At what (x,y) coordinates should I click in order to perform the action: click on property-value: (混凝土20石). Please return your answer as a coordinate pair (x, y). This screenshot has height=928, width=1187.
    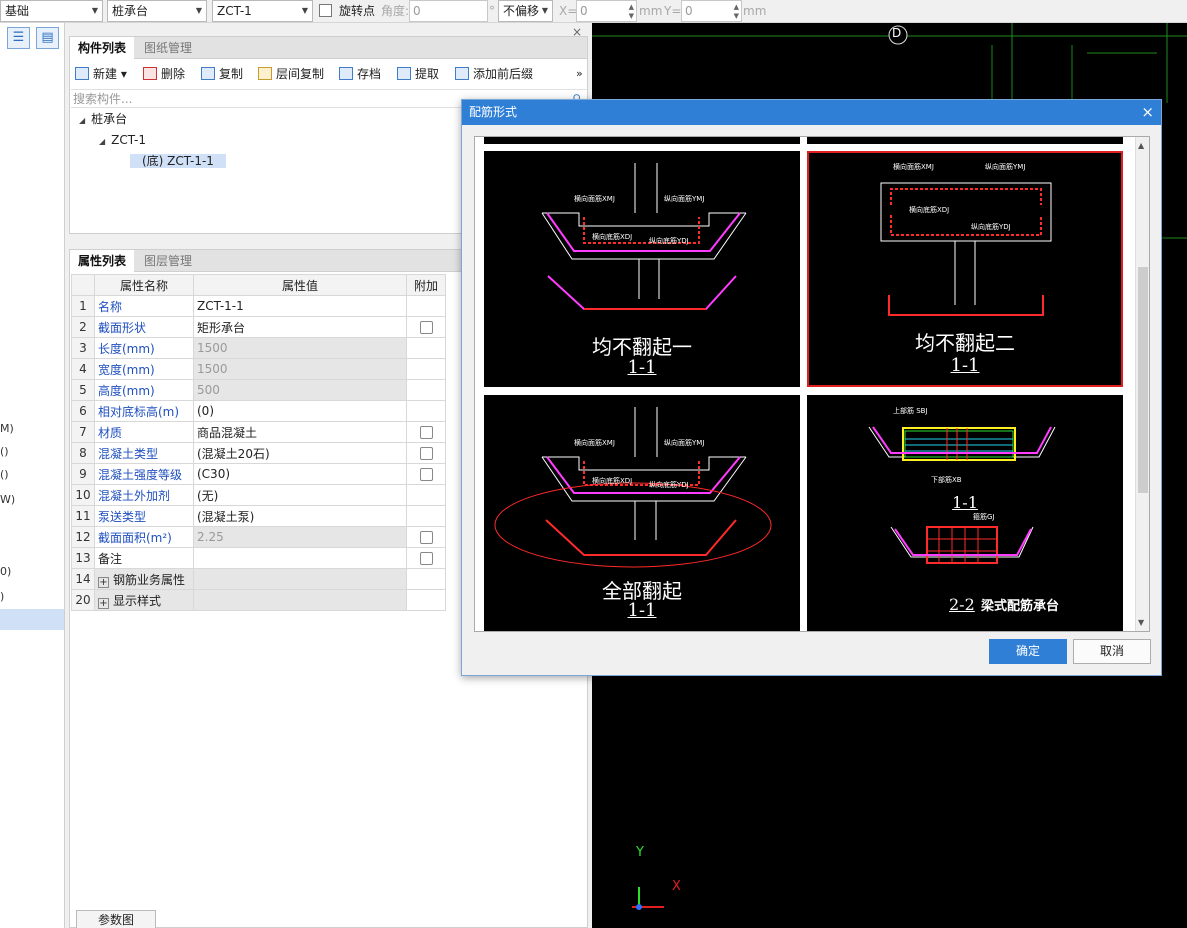
    Looking at the image, I should click on (300, 453).